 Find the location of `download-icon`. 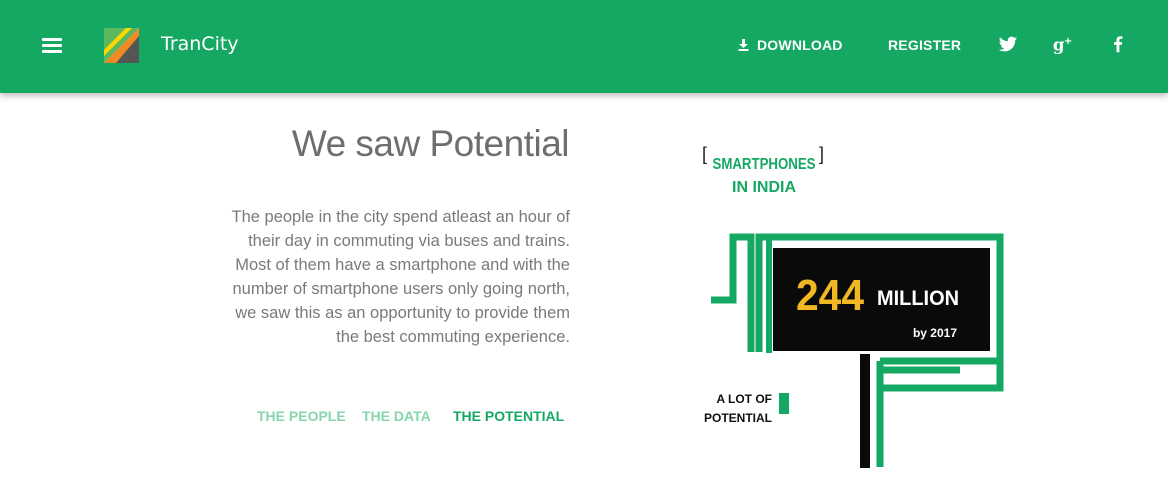

download-icon is located at coordinates (743, 45).